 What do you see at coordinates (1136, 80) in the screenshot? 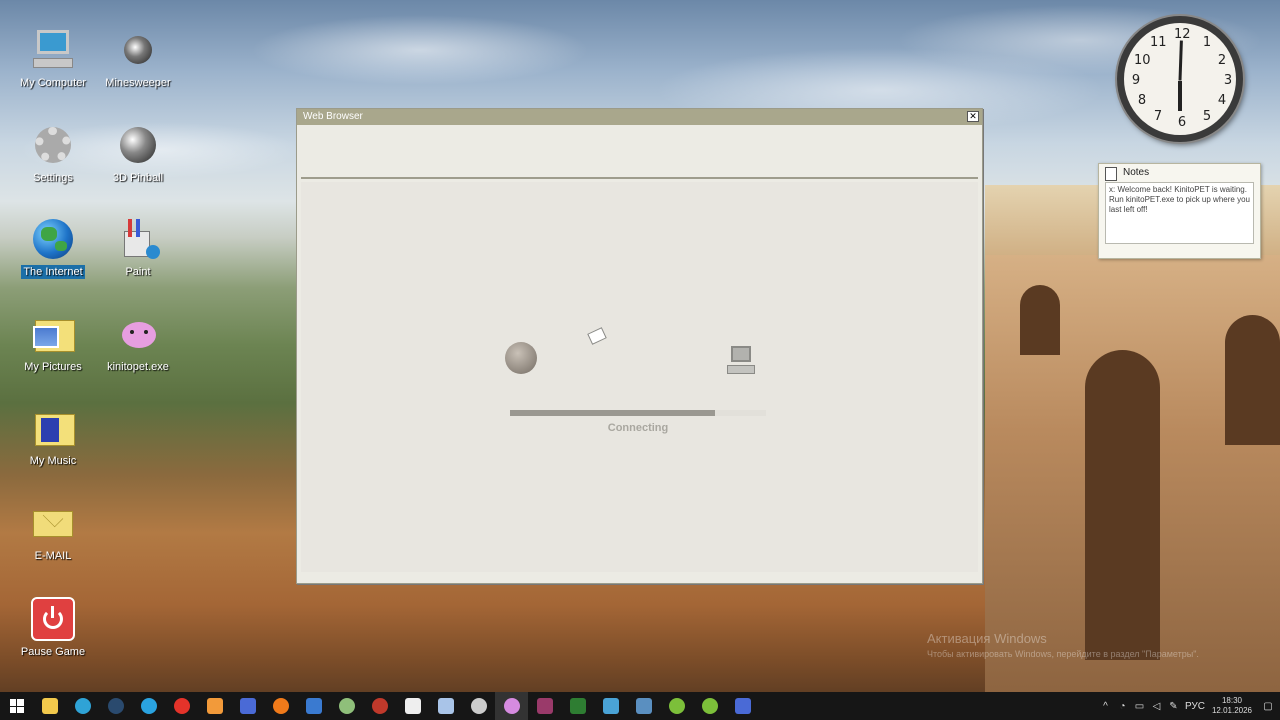
I see `clock-number: 9` at bounding box center [1136, 80].